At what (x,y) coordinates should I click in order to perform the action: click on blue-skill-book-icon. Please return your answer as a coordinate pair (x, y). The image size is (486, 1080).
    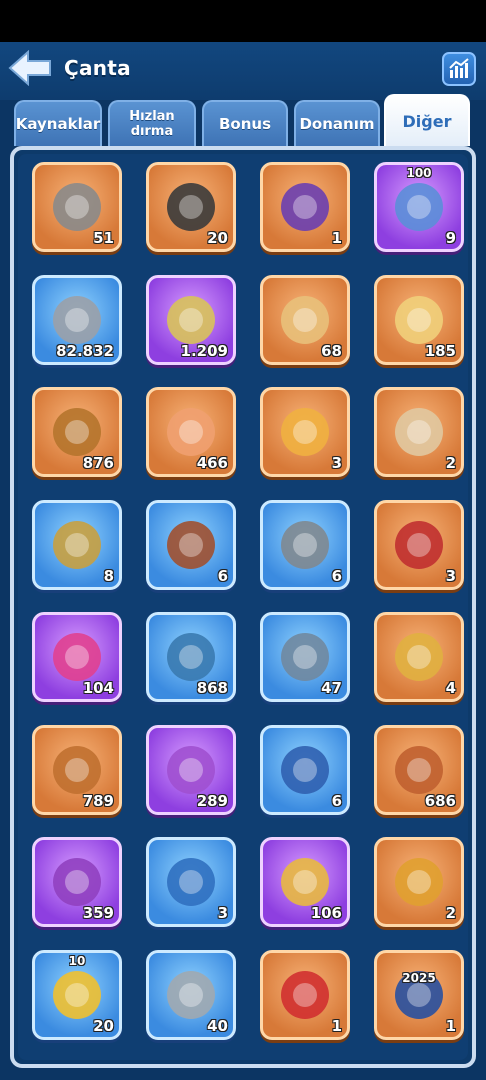
    Looking at the image, I should click on (305, 770).